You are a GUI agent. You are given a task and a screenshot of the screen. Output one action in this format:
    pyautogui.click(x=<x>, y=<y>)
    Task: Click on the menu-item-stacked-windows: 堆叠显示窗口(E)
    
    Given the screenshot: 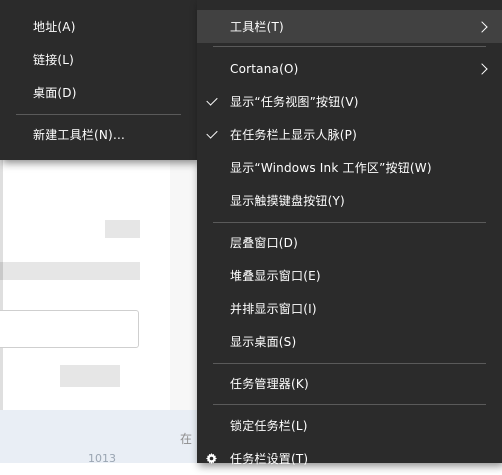 What is the action you would take?
    pyautogui.click(x=349, y=275)
    